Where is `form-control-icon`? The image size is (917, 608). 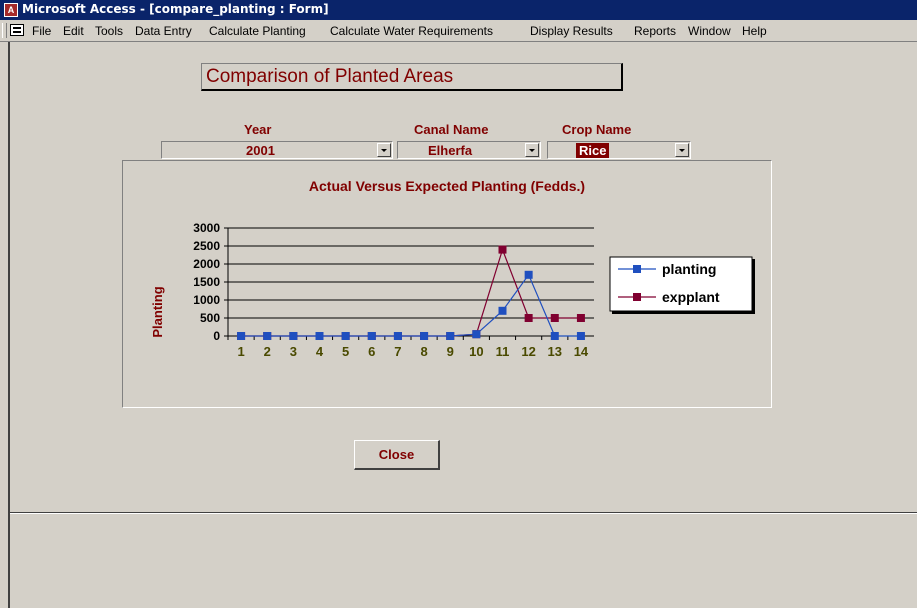 form-control-icon is located at coordinates (17, 30).